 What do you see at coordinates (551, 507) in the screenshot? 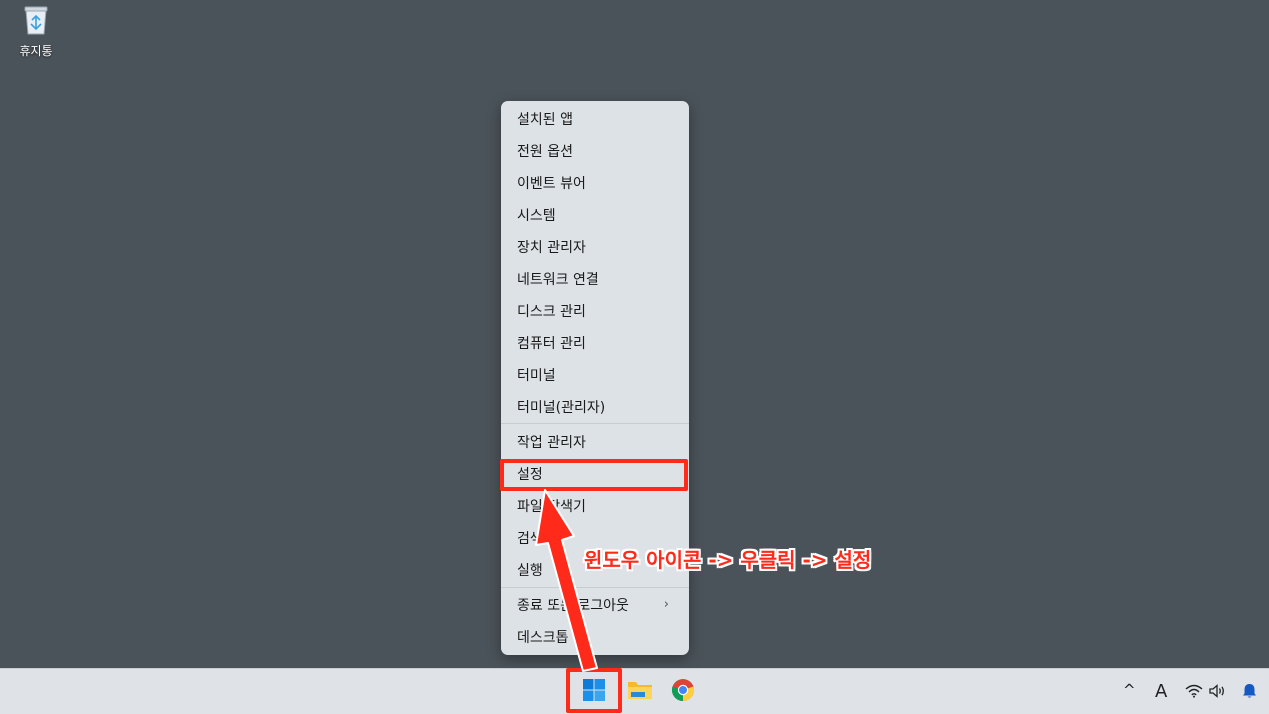
I see `menu-item-label: 파일 탐색기` at bounding box center [551, 507].